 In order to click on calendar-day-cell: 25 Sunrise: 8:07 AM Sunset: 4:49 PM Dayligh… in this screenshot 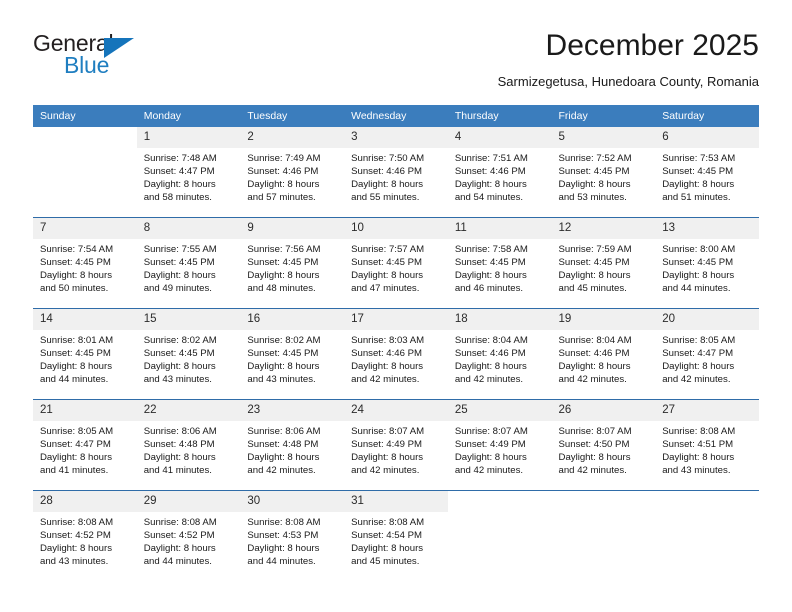, I will do `click(499, 445)`.